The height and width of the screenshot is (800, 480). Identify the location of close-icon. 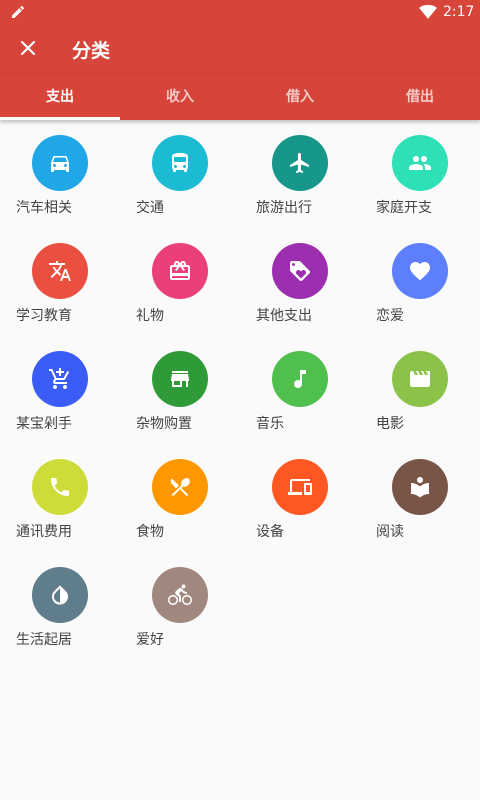
(28, 48).